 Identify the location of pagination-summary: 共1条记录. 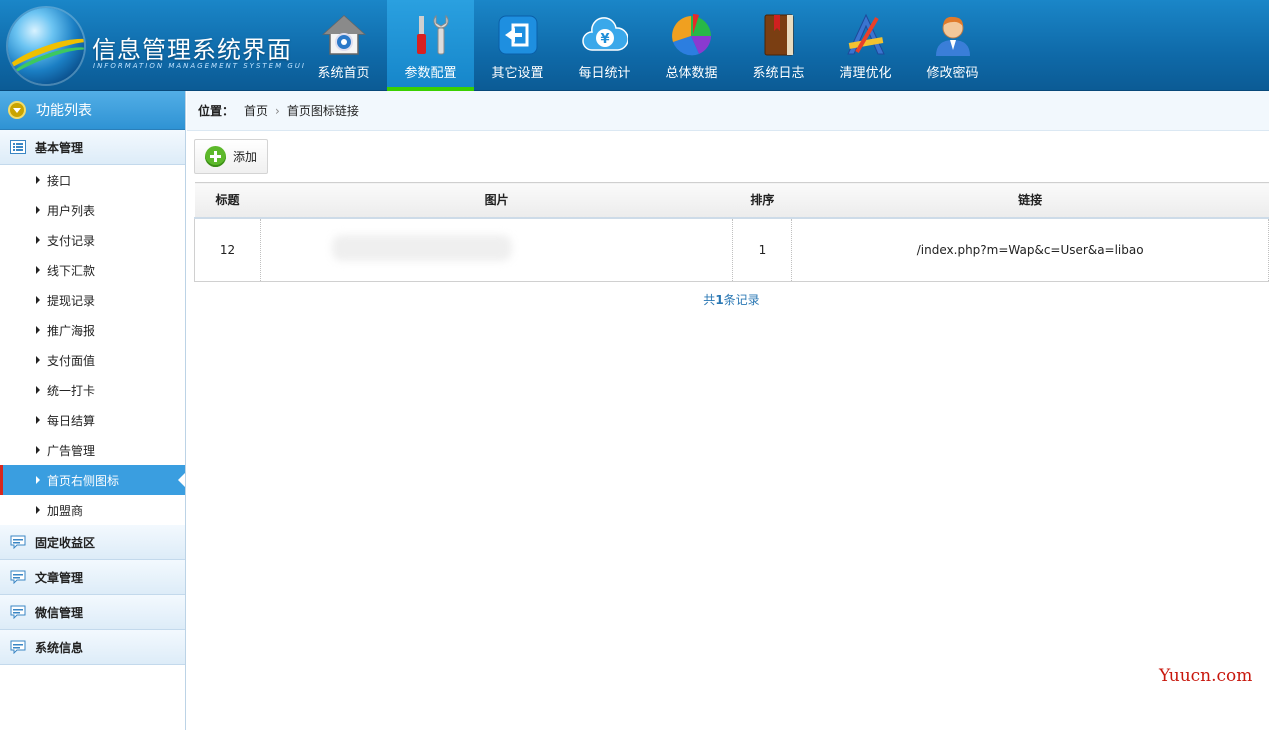
(731, 299).